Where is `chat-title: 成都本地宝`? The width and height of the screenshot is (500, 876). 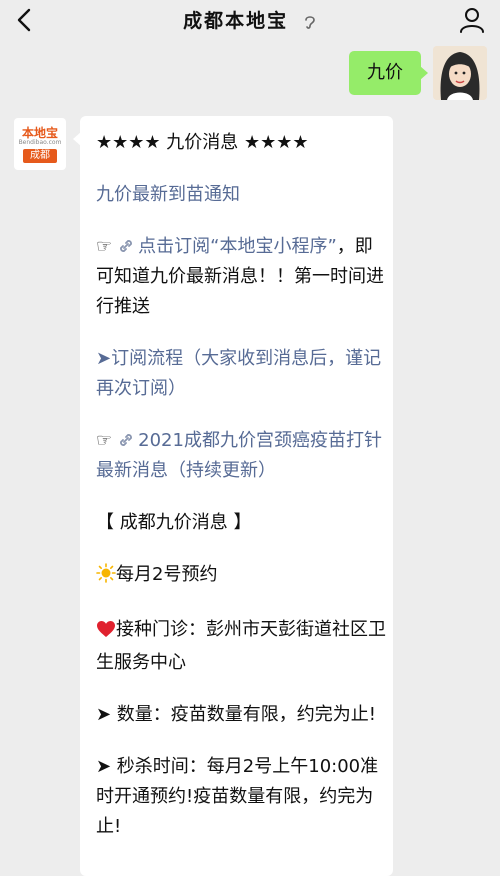 chat-title: 成都本地宝 is located at coordinates (236, 21).